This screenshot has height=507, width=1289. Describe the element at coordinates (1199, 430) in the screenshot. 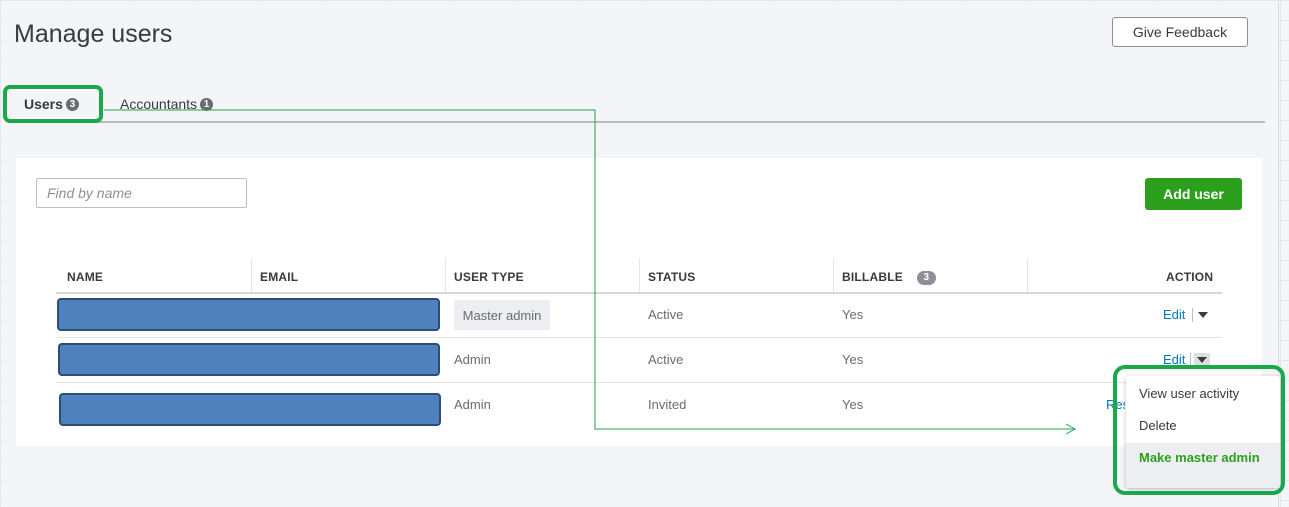

I see `menu-annotation-highlight` at that location.